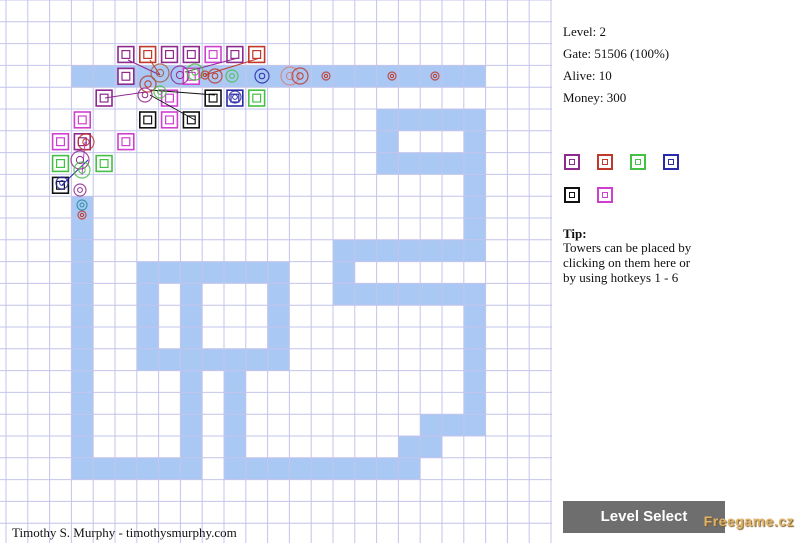 This screenshot has height=543, width=800. I want to click on tip-line: Towers can be placed by, so click(627, 247).